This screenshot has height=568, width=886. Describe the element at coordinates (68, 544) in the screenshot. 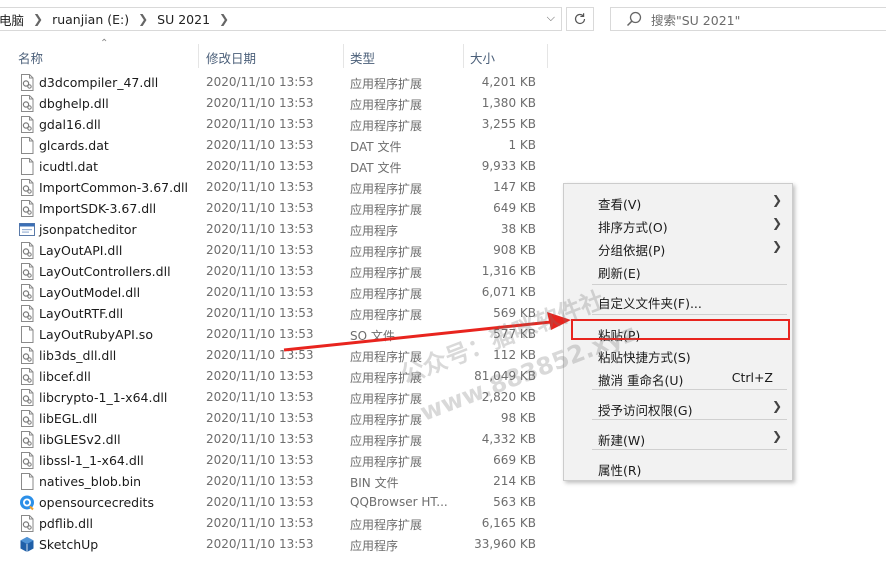

I see `file-name: SketchUp` at that location.